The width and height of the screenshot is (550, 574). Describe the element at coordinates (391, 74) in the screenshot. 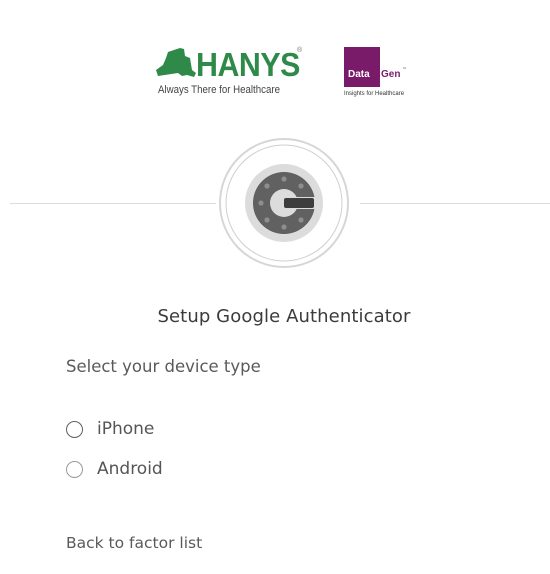

I see `datagen-gen-word: Gen` at that location.